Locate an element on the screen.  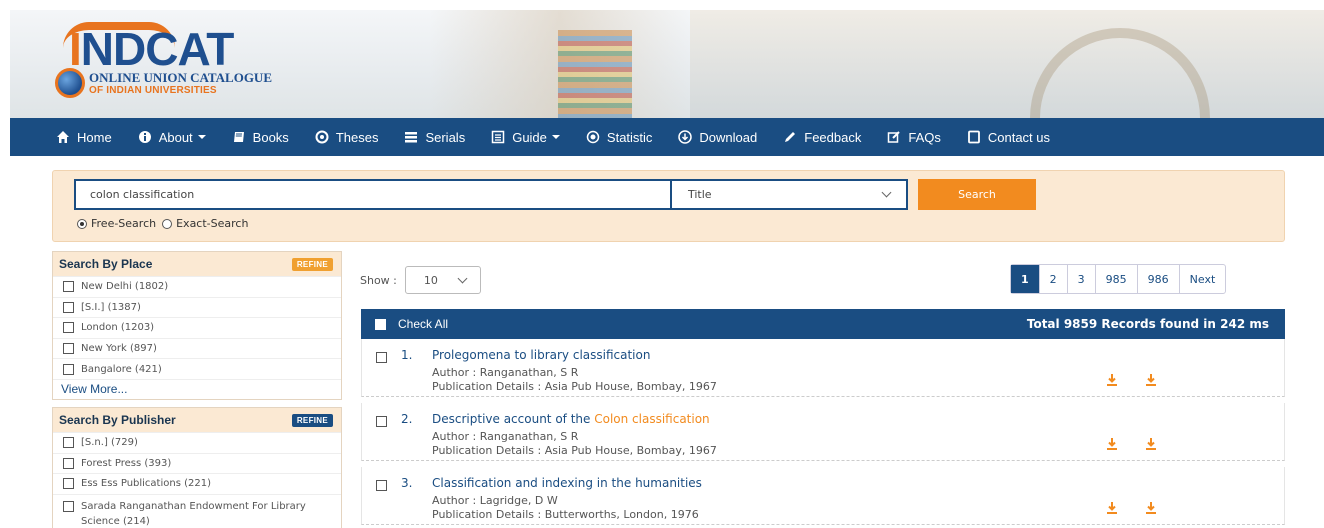
facet-item-label: Forest Press (393) is located at coordinates (126, 463).